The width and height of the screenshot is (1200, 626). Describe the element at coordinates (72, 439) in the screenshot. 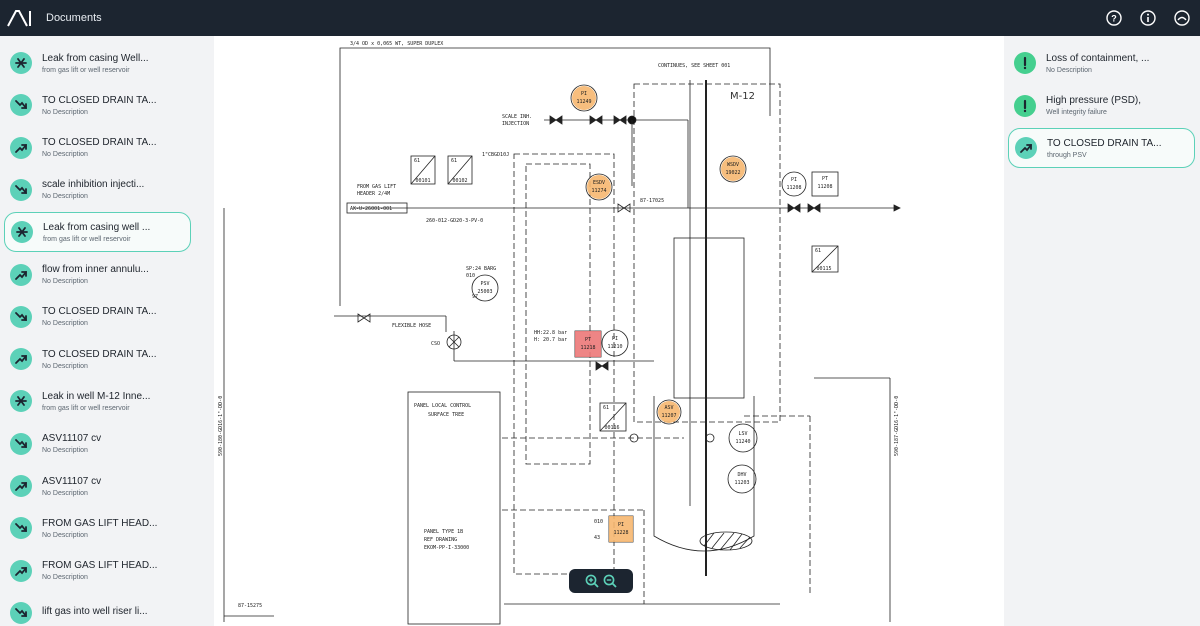

I see `item-title: ASV11107 cv` at that location.